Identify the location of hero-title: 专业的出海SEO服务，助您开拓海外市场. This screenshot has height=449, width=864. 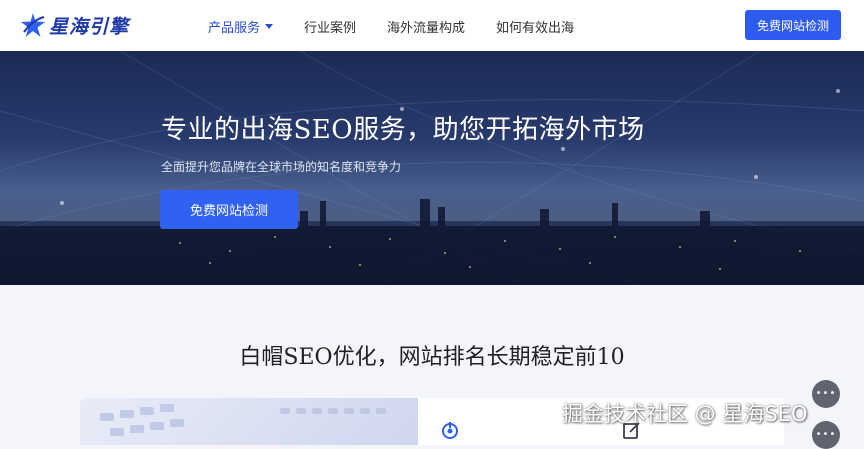
(403, 130).